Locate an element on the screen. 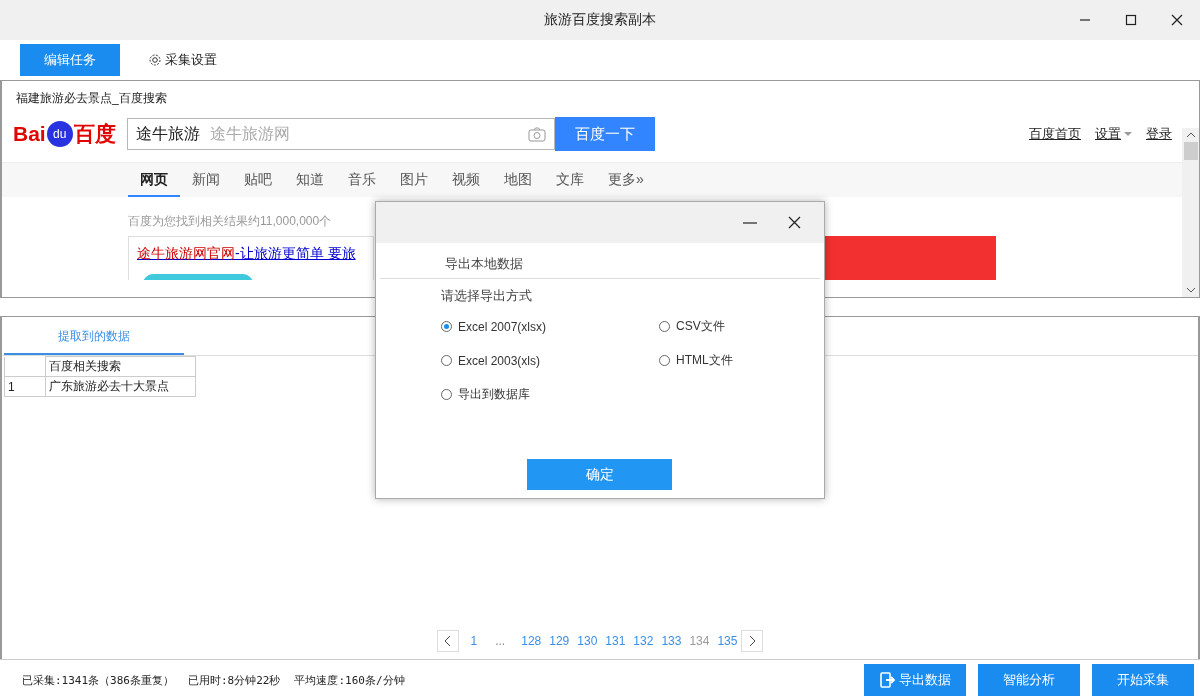  status-text: 已用时:8分钟22秒 is located at coordinates (234, 680).